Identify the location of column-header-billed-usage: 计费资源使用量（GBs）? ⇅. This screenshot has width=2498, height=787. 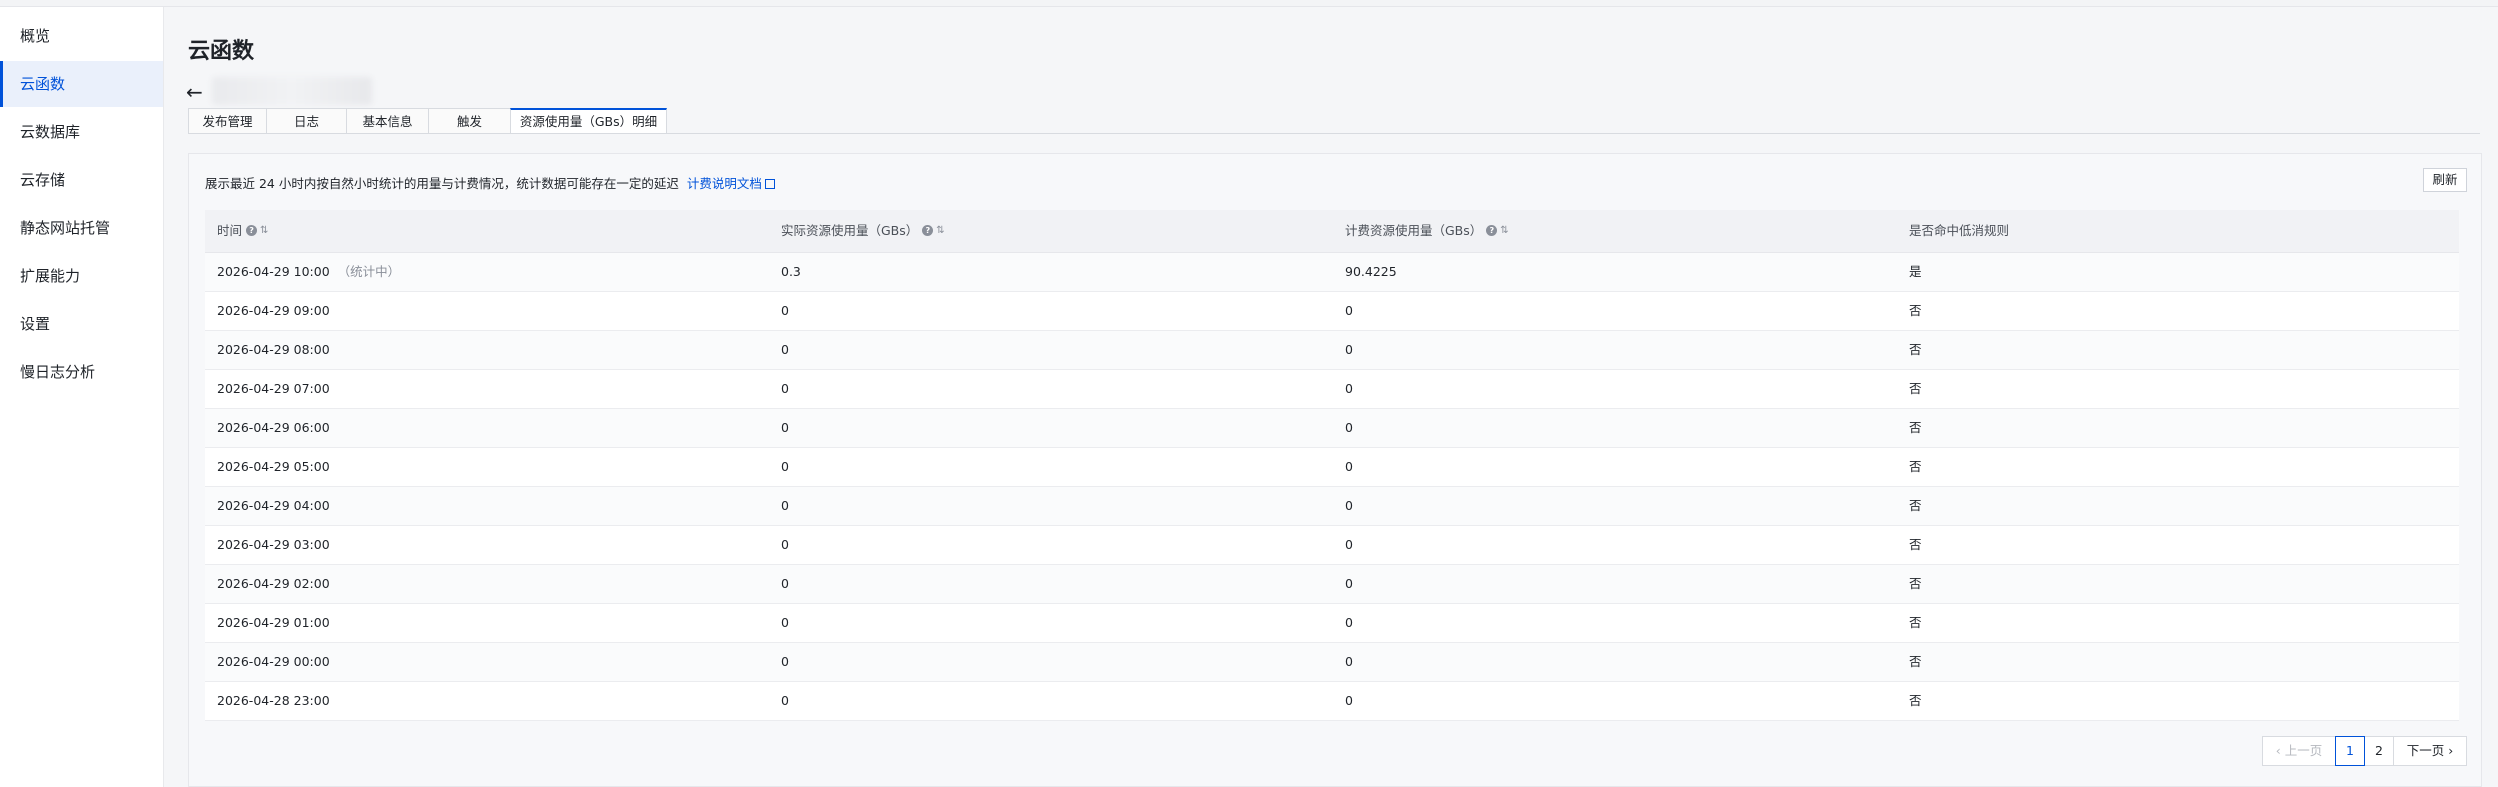
(1427, 231).